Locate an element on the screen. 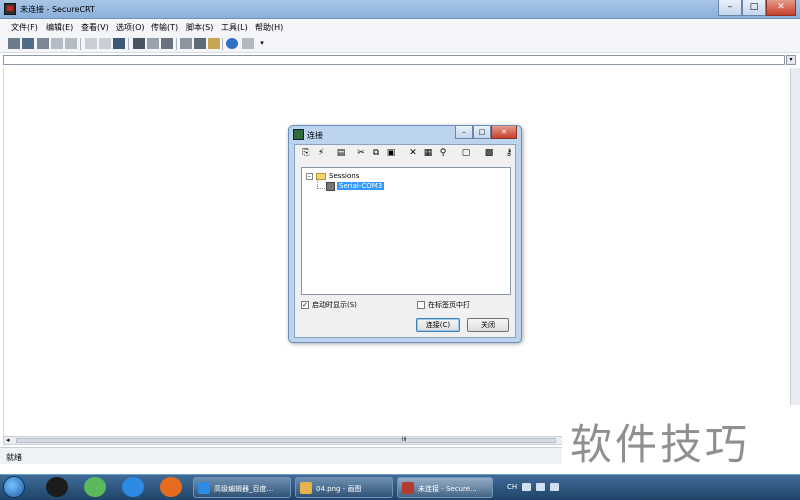 This screenshot has height=500, width=800. keyboard-icon is located at coordinates (526, 487).